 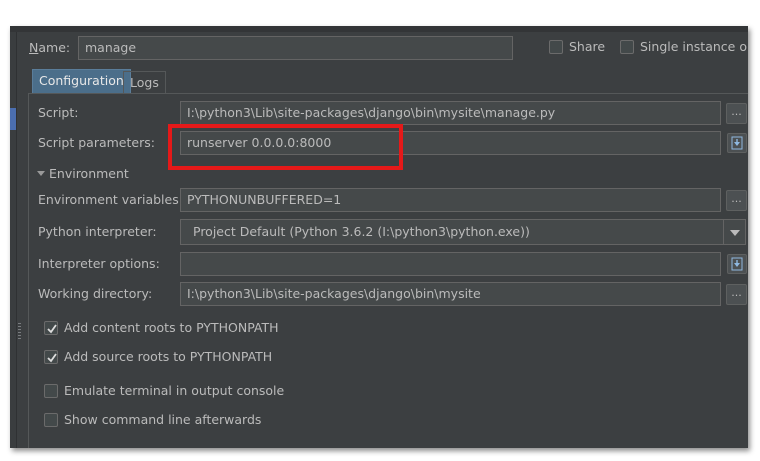 What do you see at coordinates (99, 263) in the screenshot?
I see `interpreter-options-label: Interpreter options:` at bounding box center [99, 263].